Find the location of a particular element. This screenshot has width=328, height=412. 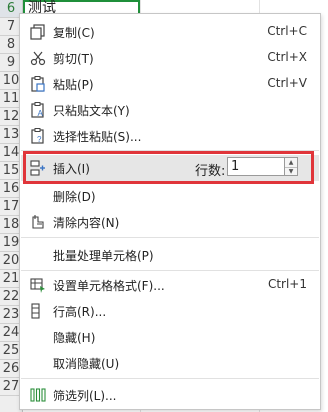

filter-column-icon is located at coordinates (38, 395).